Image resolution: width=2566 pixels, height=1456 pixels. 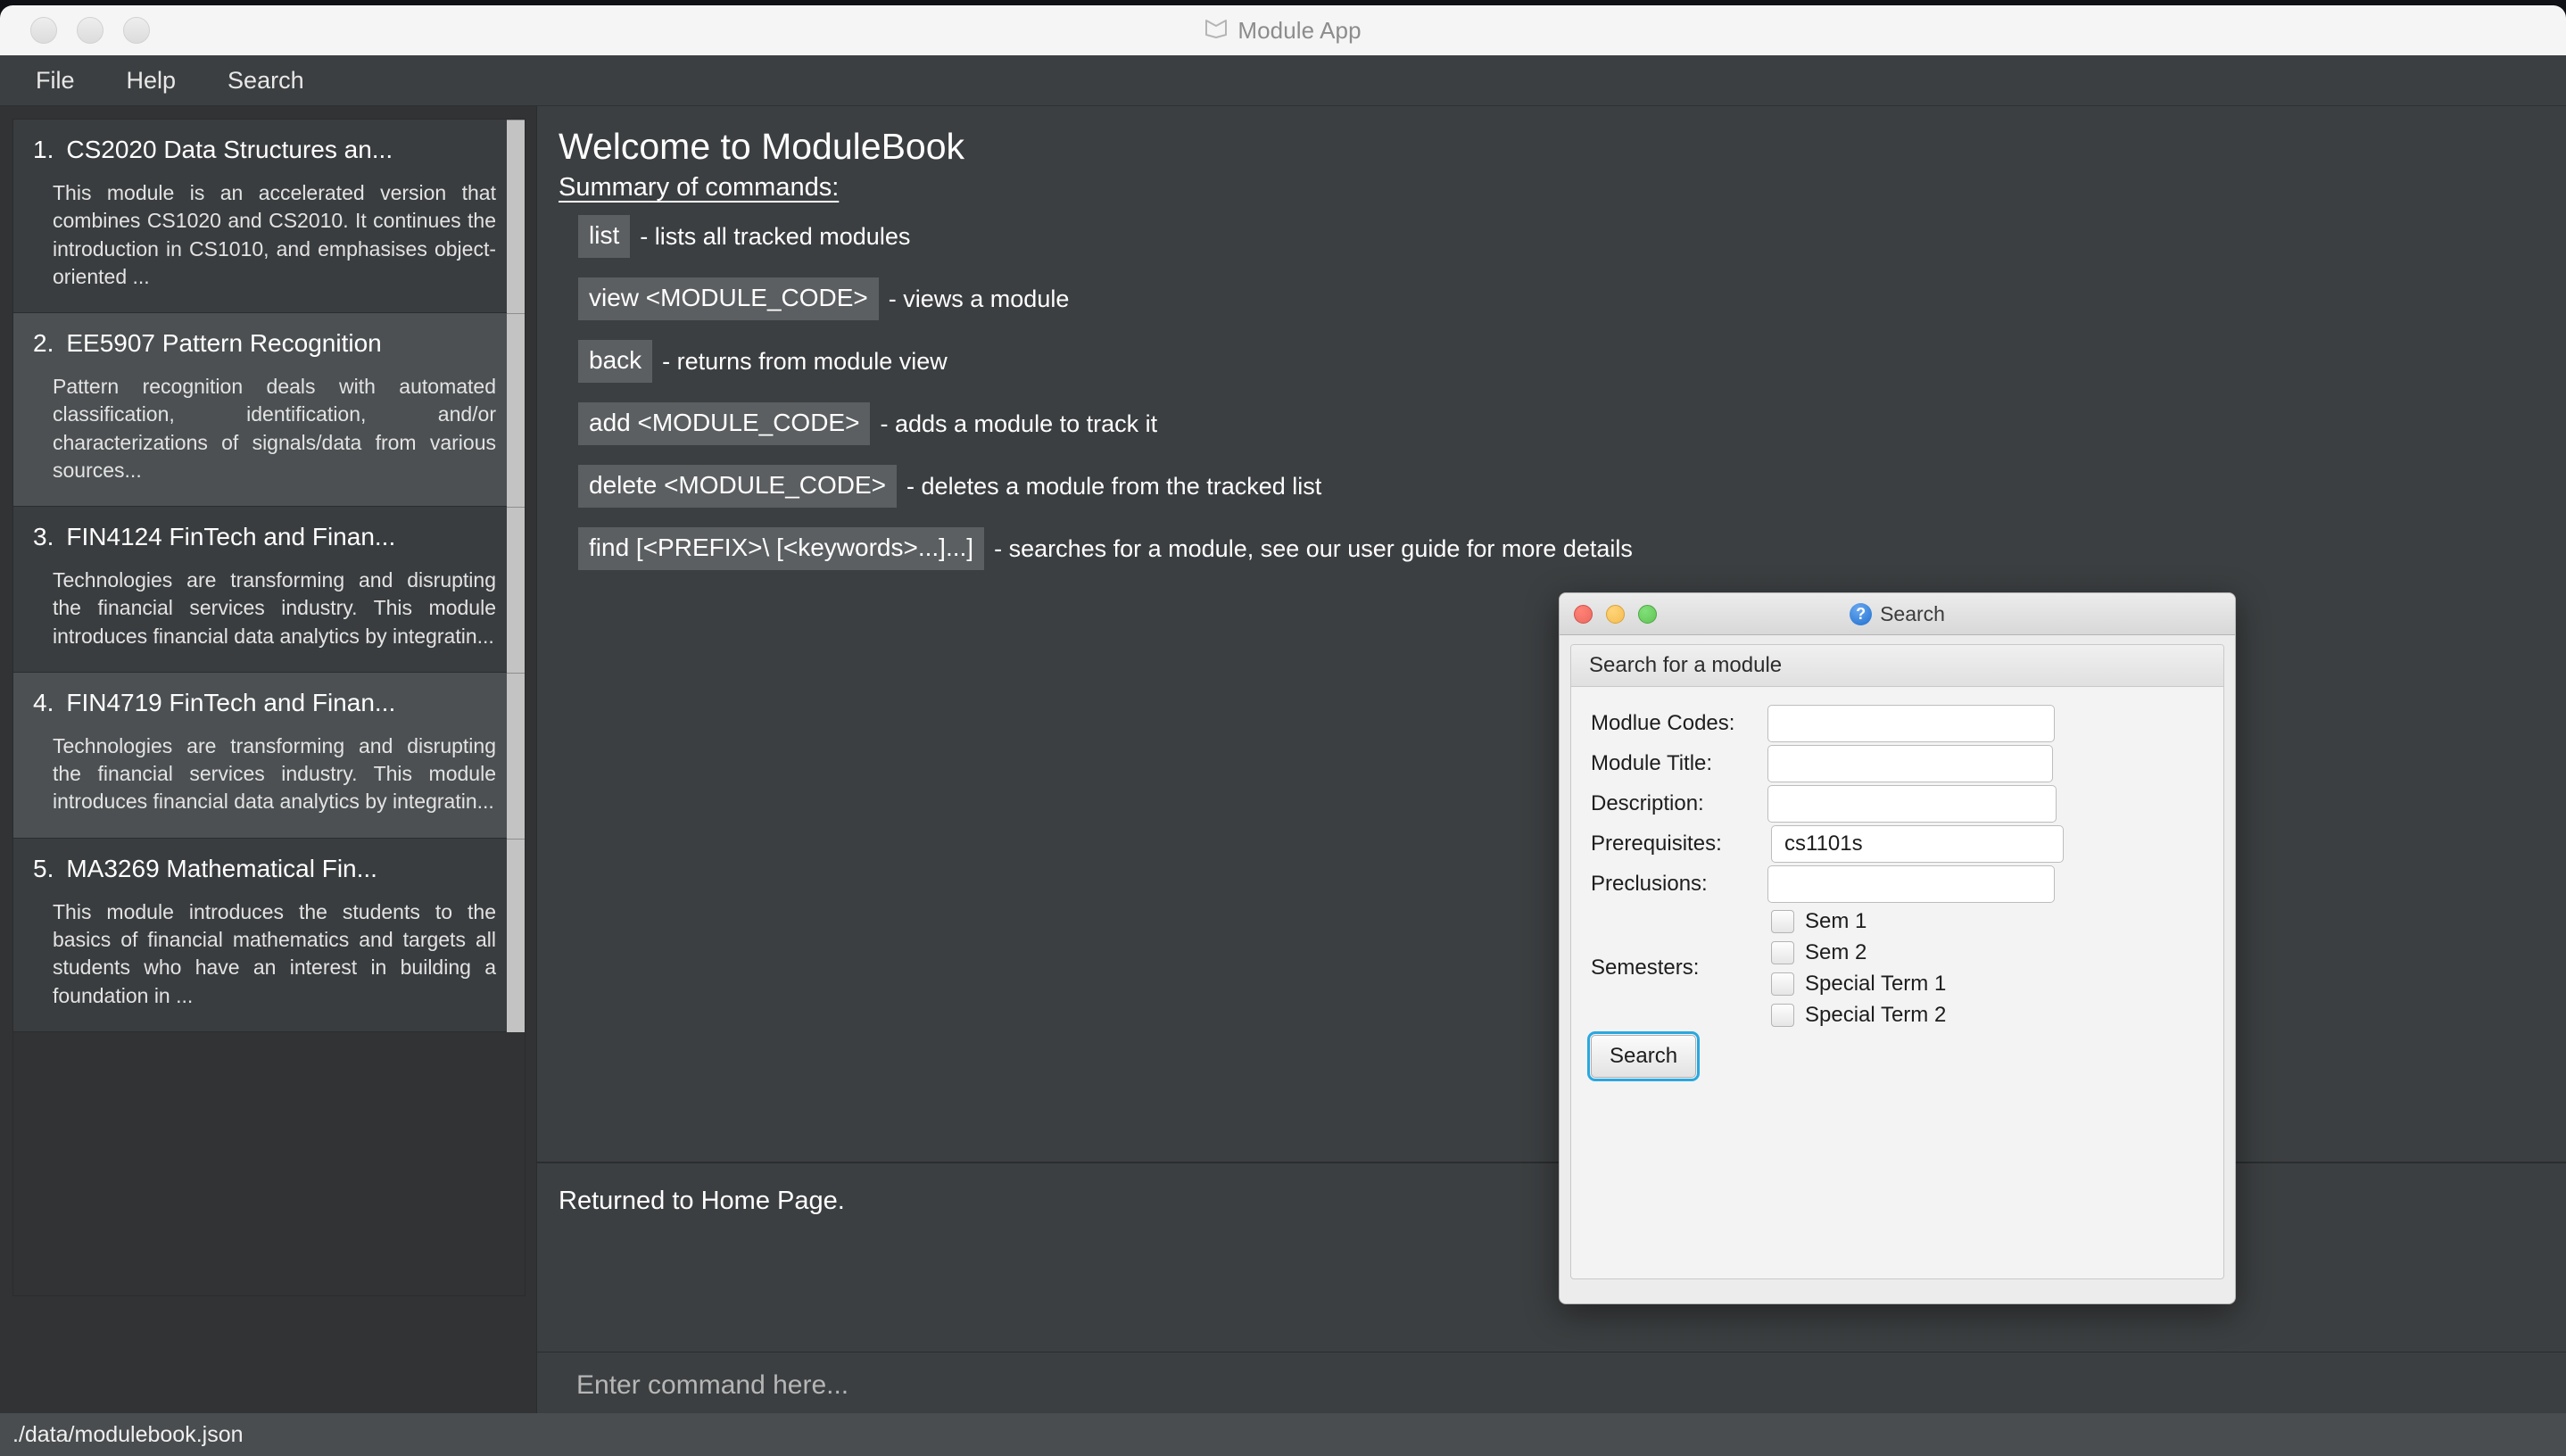 I want to click on module-codes-input, so click(x=1911, y=723).